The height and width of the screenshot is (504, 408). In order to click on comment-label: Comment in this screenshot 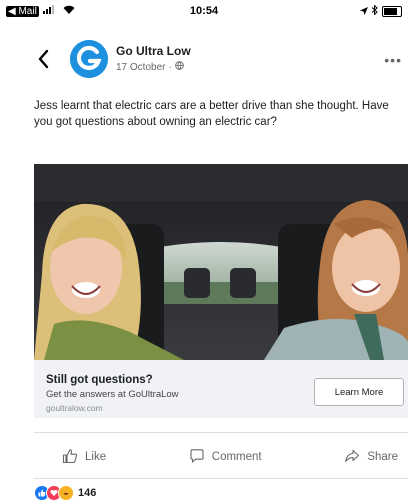, I will do `click(236, 457)`.